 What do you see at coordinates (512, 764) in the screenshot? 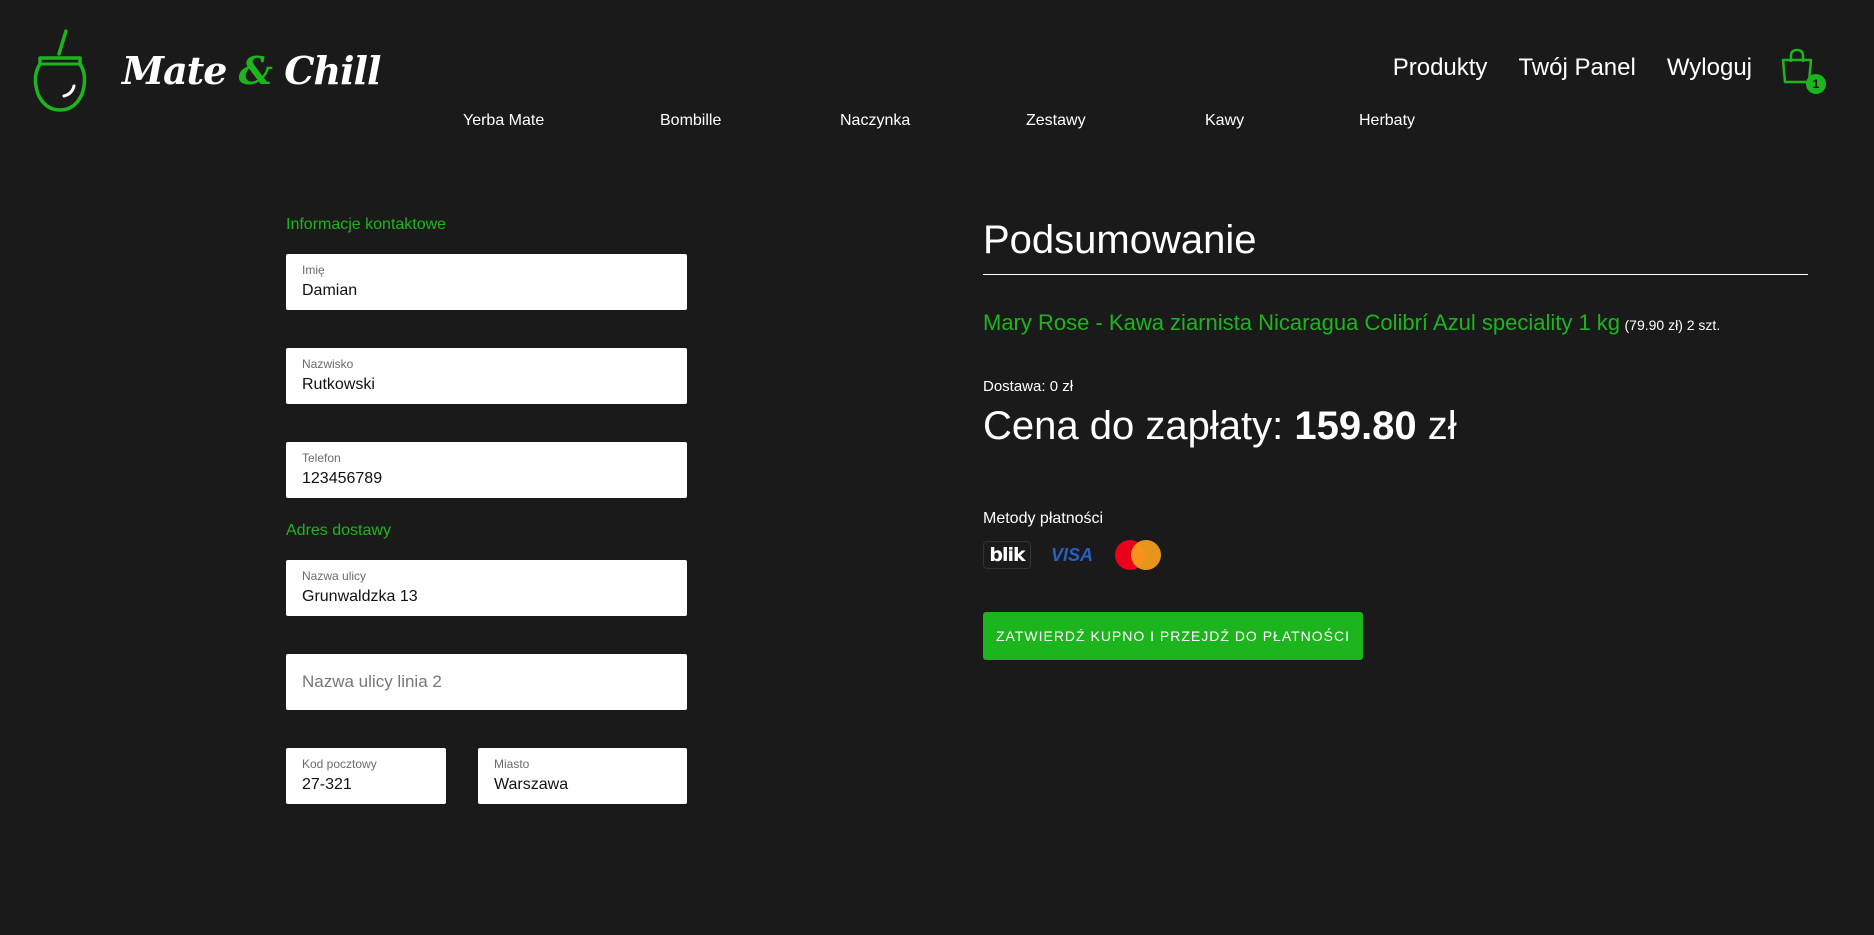
I see `city-label: Miasto` at bounding box center [512, 764].